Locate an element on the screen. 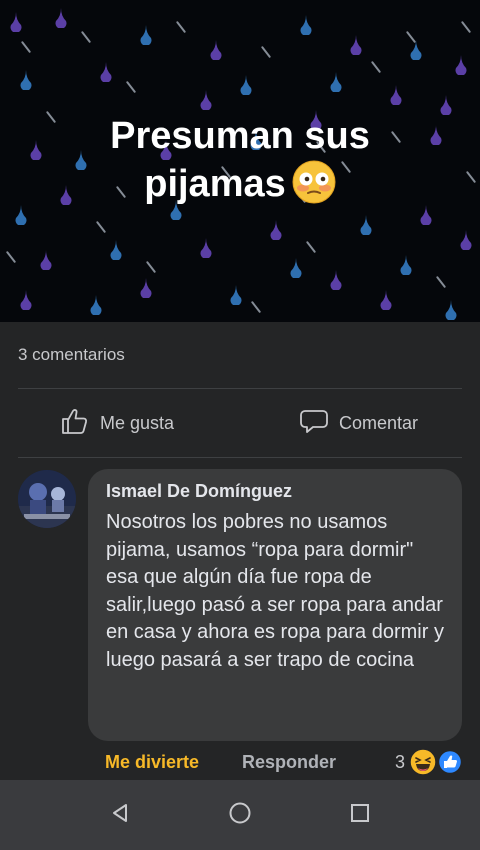 The image size is (480, 850). thumbs-up-icon is located at coordinates (80, 423).